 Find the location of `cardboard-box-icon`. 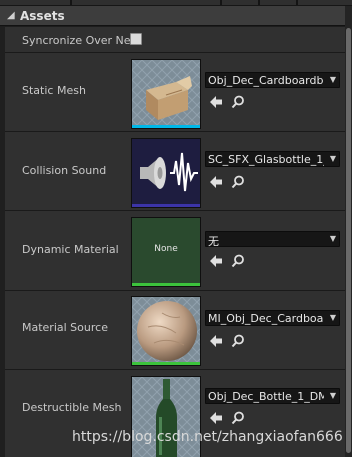

cardboard-box-icon is located at coordinates (166, 94).